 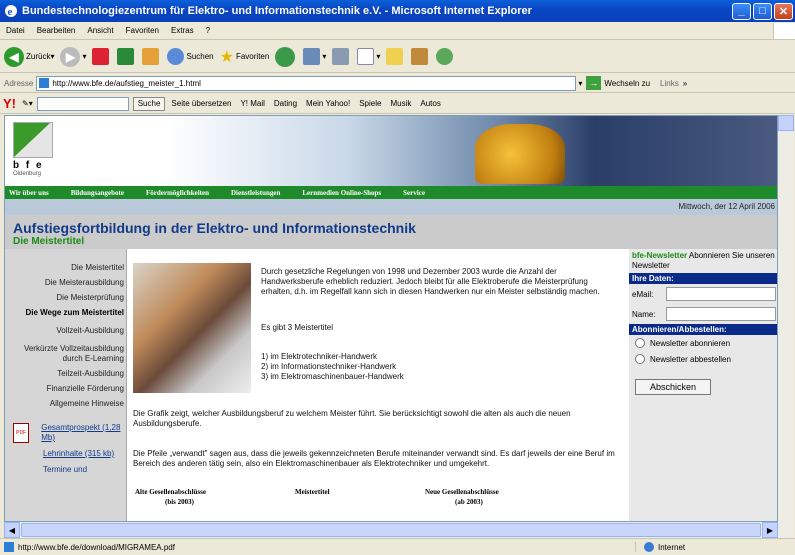 I want to click on left-menu-item: Finanzielle Förderung, so click(x=65, y=389).